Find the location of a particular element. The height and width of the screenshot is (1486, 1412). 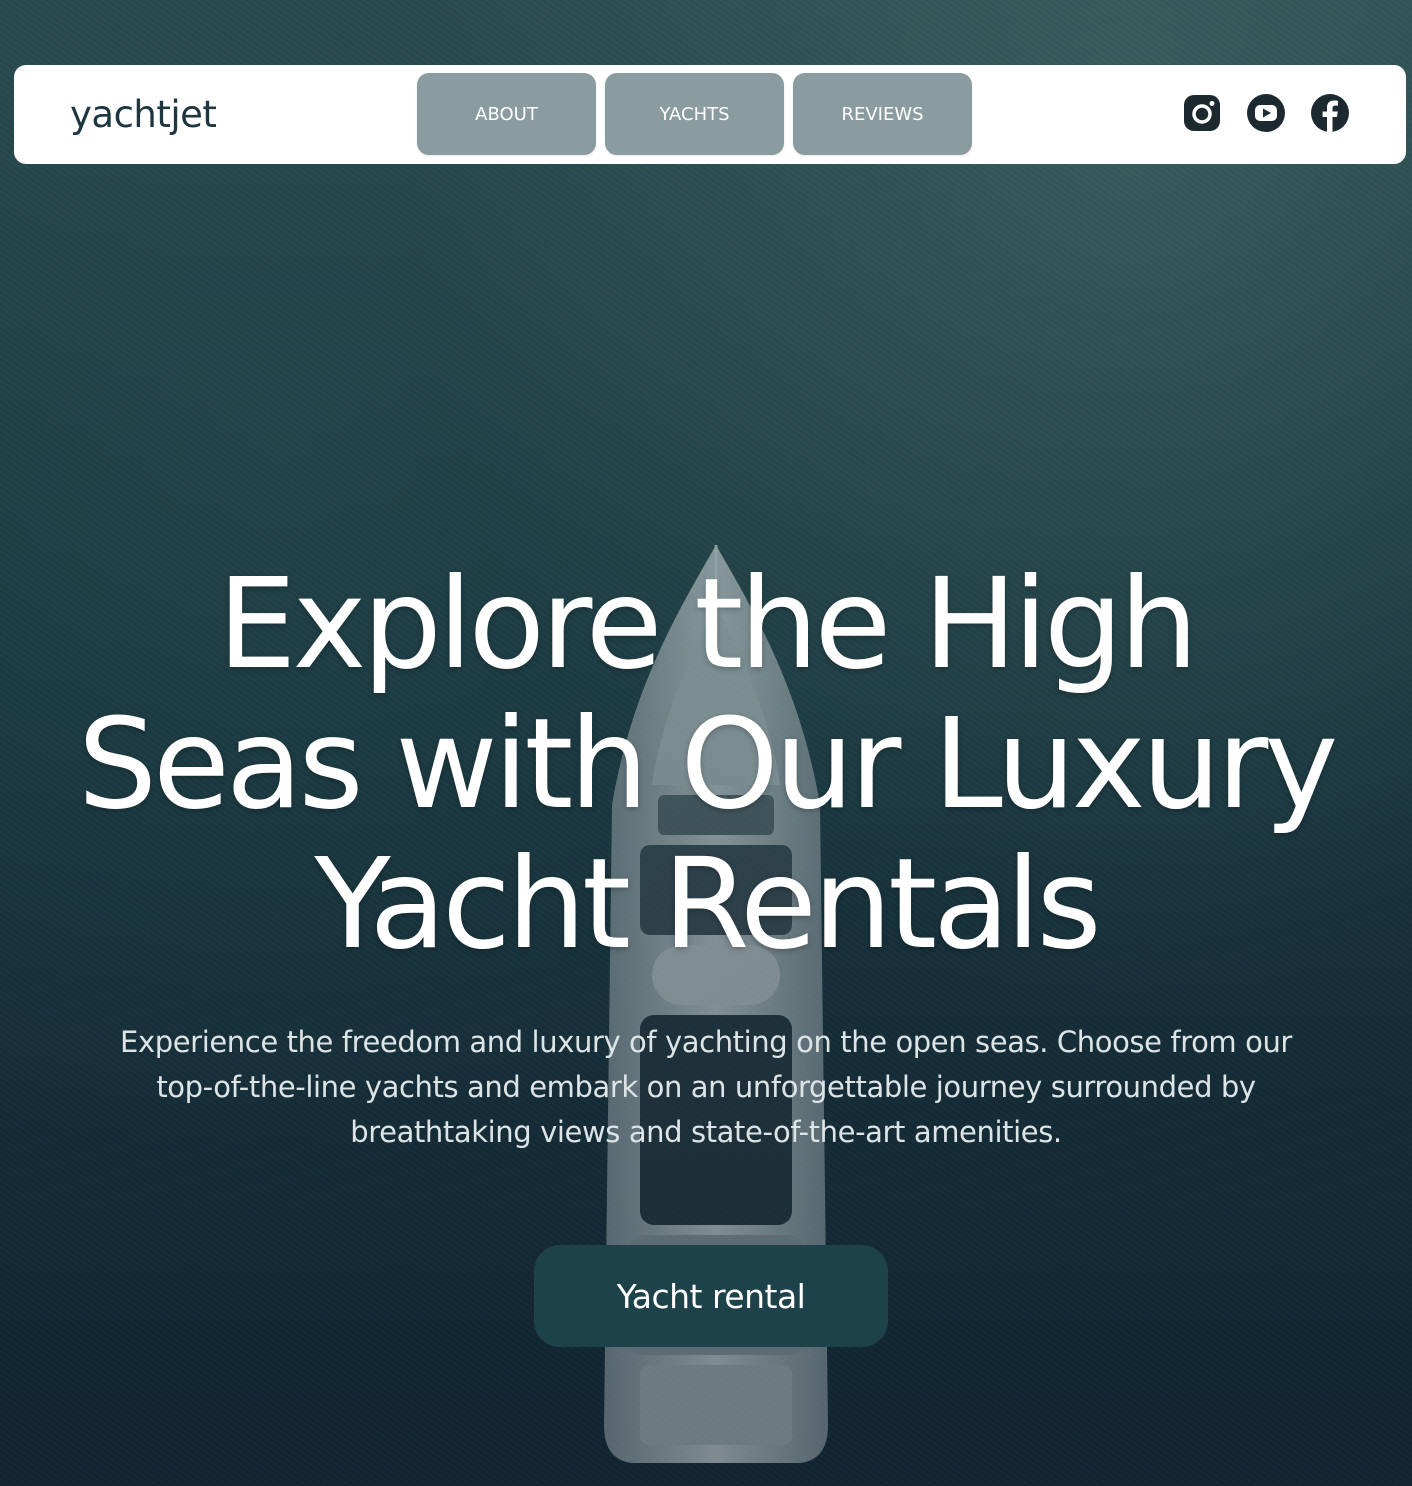

nav-links: ABOUT YACHTS REVIEWS is located at coordinates (694, 114).